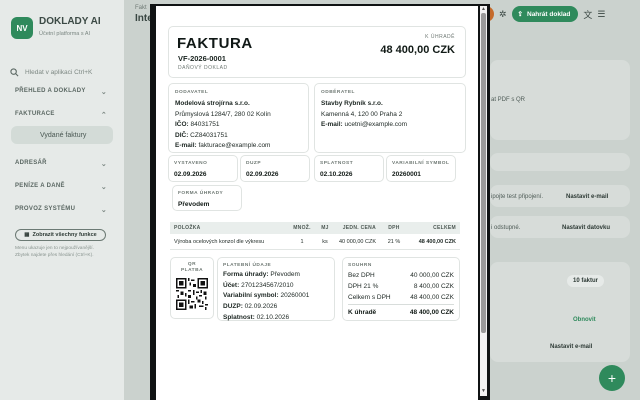 The width and height of the screenshot is (640, 400). I want to click on sidebar-section-invoicing: FAKTURACE ⌃, so click(61, 115).